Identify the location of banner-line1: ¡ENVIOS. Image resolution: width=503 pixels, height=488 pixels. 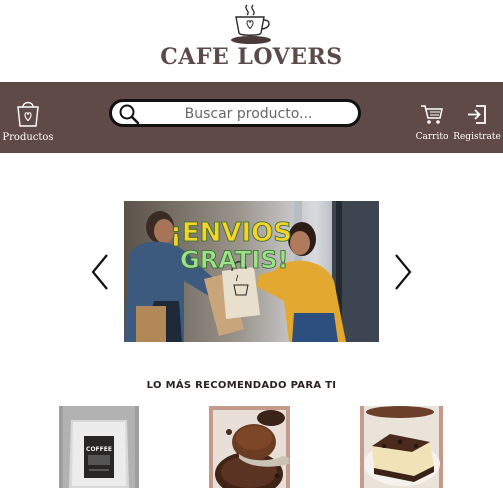
(231, 233).